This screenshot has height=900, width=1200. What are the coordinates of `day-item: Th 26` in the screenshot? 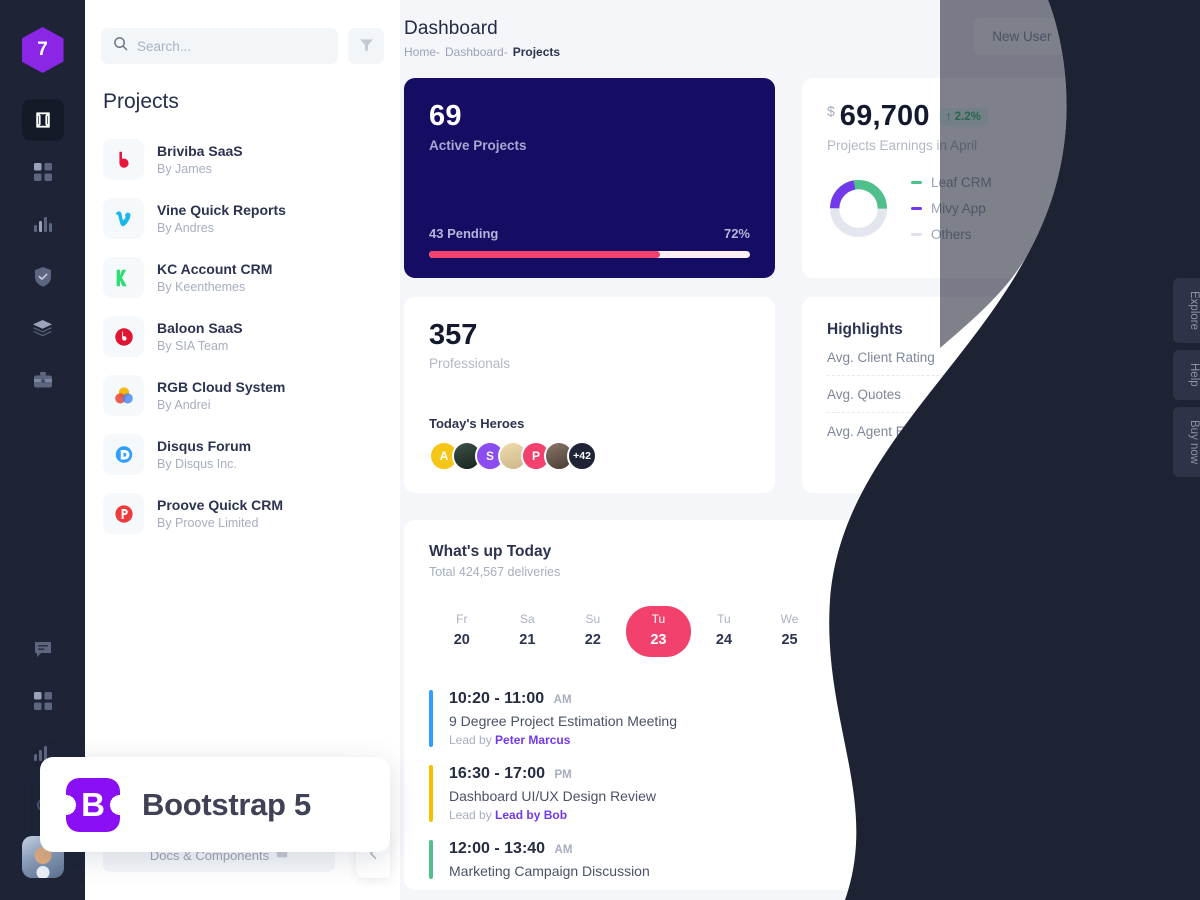 It's located at (855, 631).